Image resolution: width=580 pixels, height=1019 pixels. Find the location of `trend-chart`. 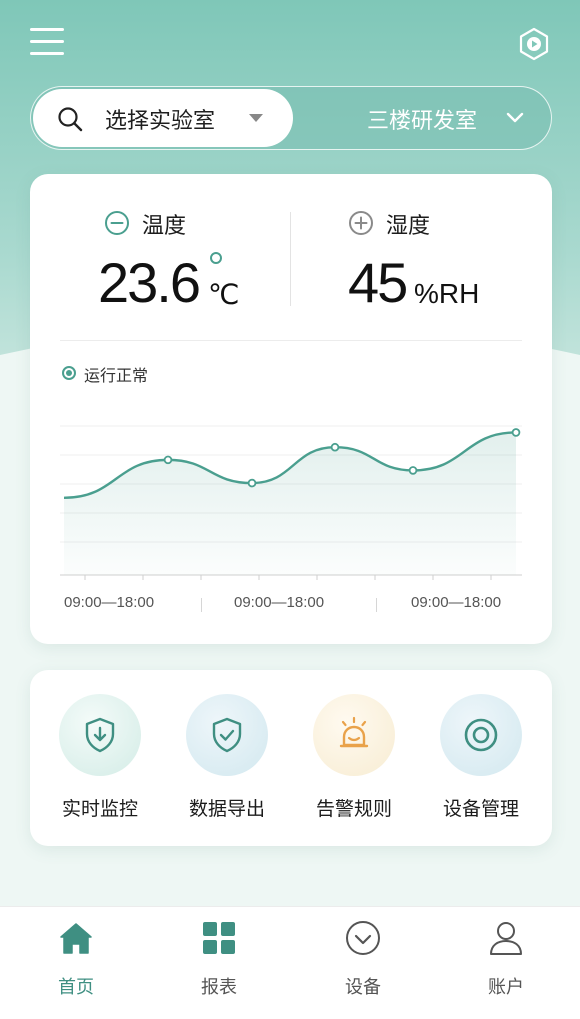

trend-chart is located at coordinates (291, 502).